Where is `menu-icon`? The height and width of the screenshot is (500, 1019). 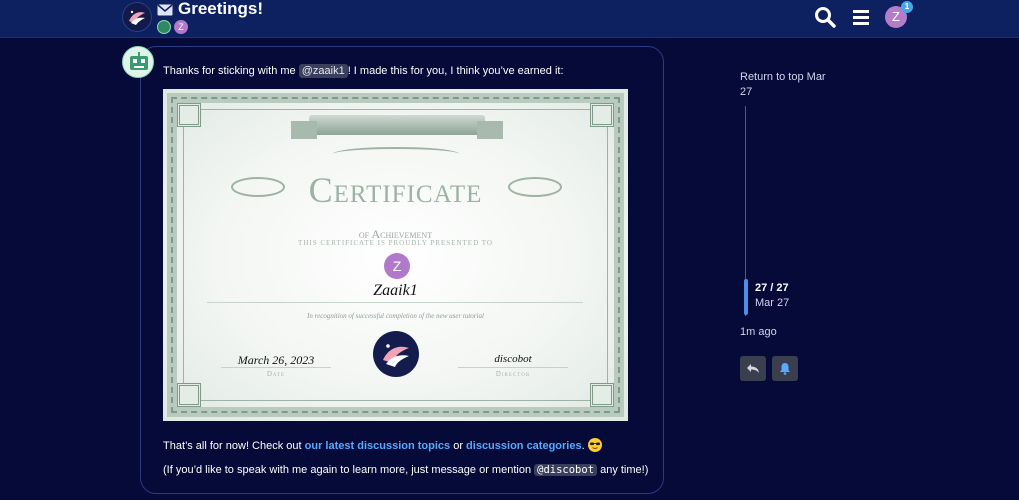 menu-icon is located at coordinates (861, 17).